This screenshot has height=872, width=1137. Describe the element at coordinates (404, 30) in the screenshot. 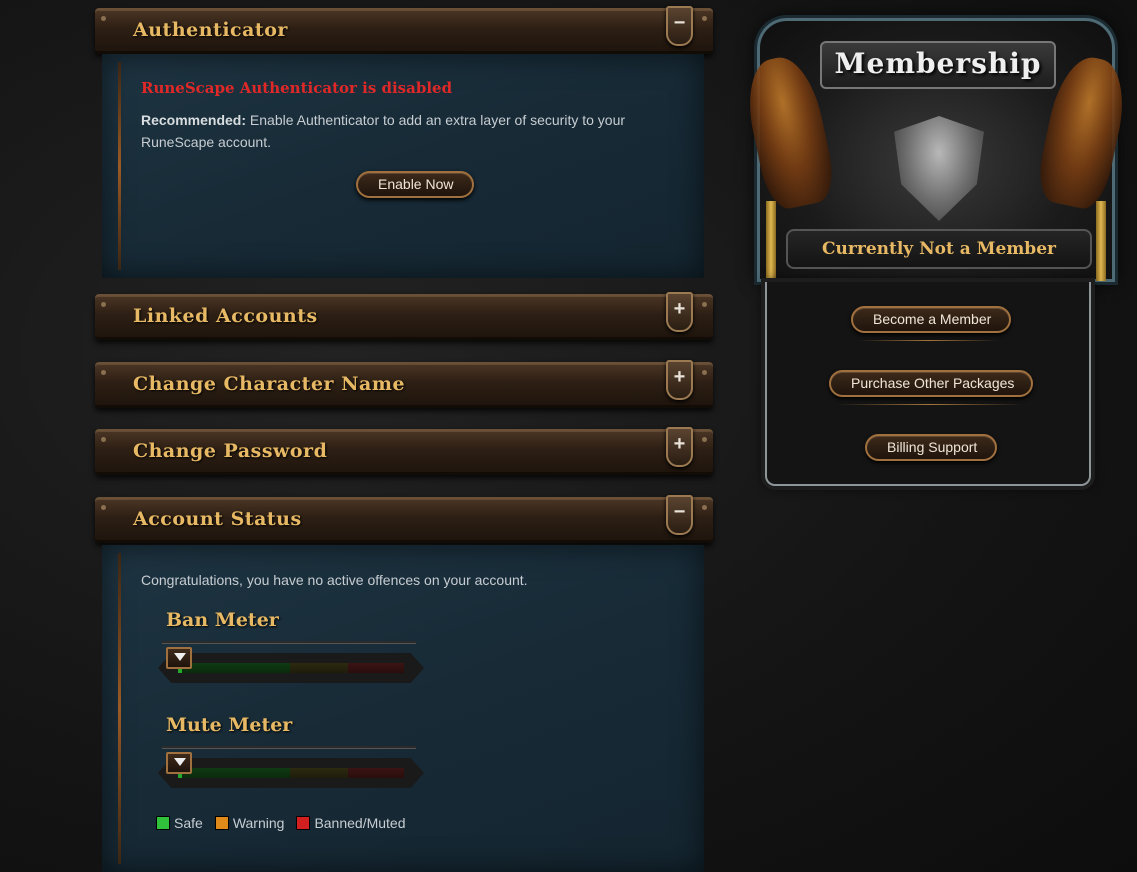

I see `authenticator-header: Authenticator −` at that location.